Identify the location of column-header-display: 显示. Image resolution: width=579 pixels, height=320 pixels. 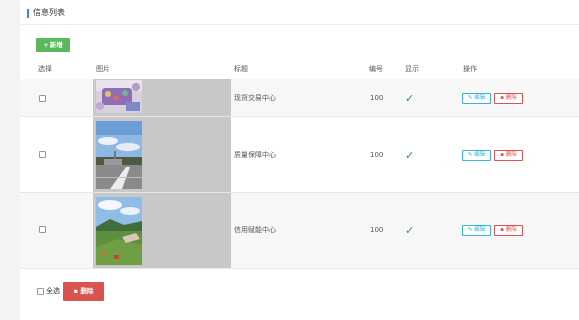
(412, 69).